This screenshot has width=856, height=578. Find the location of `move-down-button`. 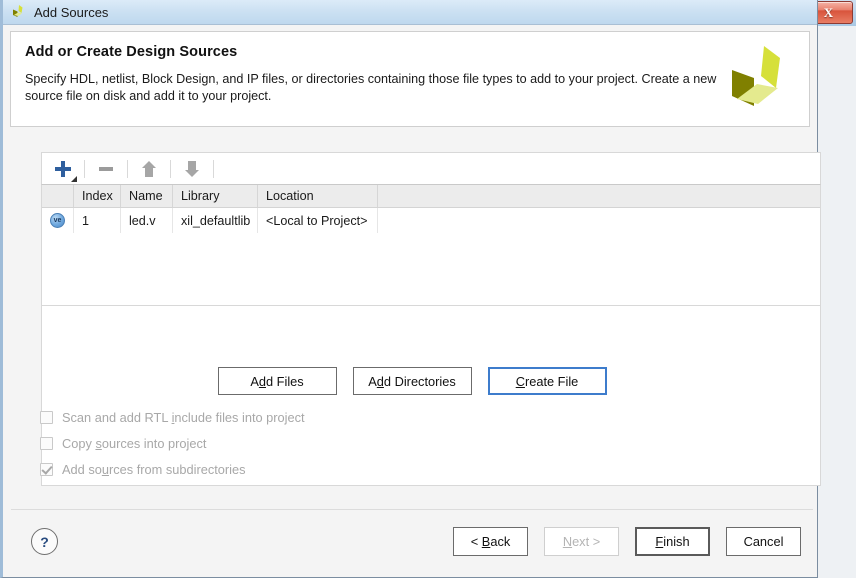

move-down-button is located at coordinates (192, 169).